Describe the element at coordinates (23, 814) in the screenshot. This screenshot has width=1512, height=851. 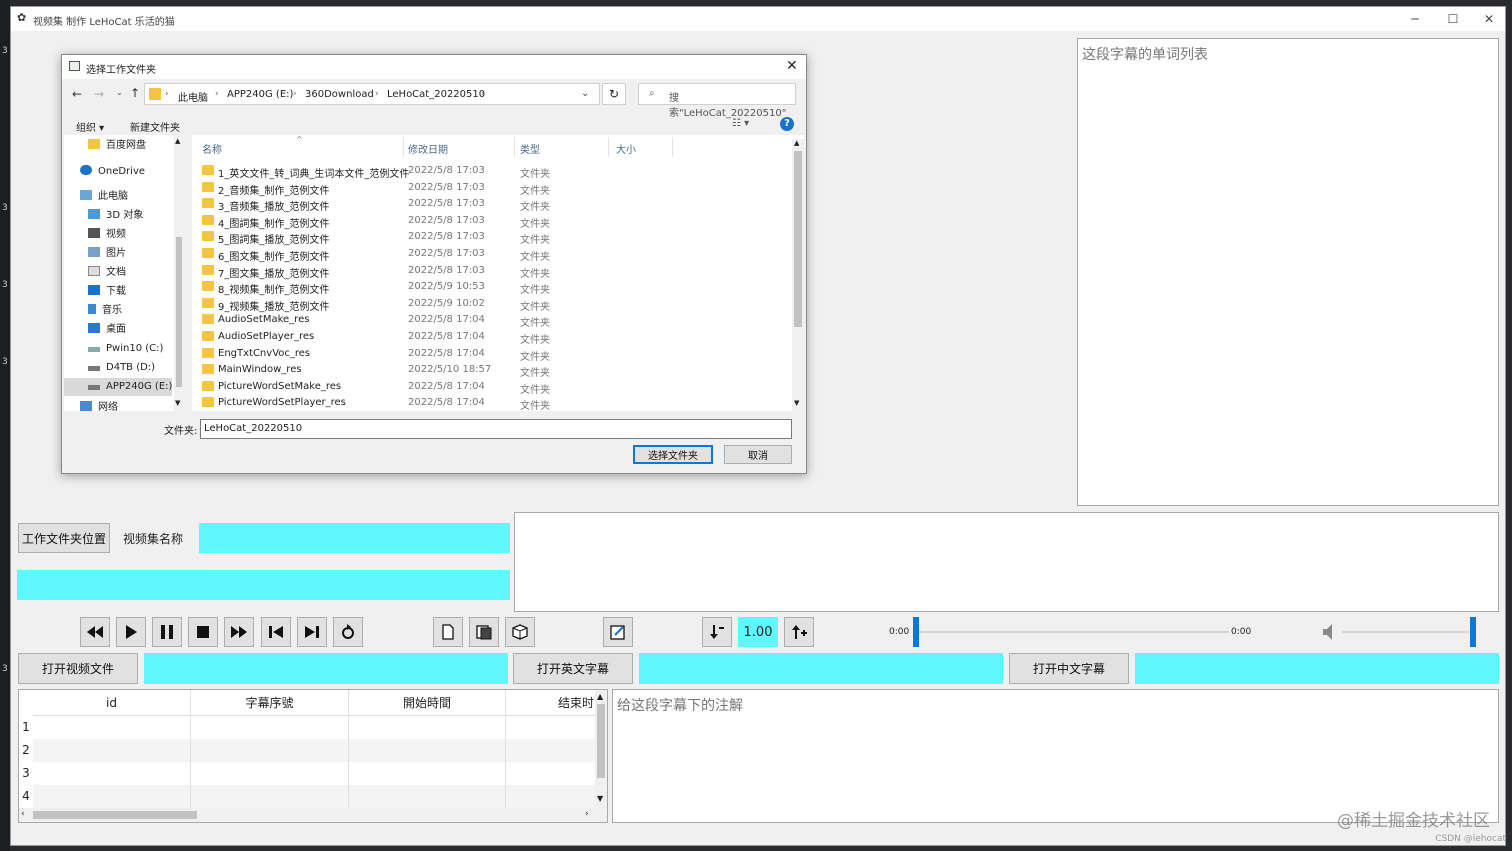
I see `scroll-left-icon: ‹` at that location.